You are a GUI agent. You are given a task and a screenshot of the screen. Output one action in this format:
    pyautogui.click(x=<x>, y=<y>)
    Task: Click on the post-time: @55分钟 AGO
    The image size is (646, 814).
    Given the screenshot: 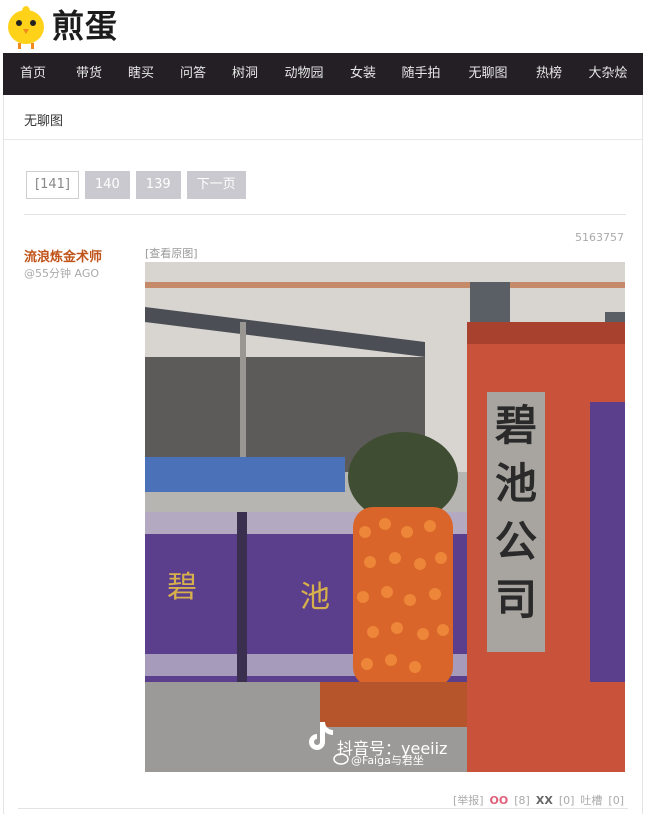 What is the action you would take?
    pyautogui.click(x=62, y=273)
    